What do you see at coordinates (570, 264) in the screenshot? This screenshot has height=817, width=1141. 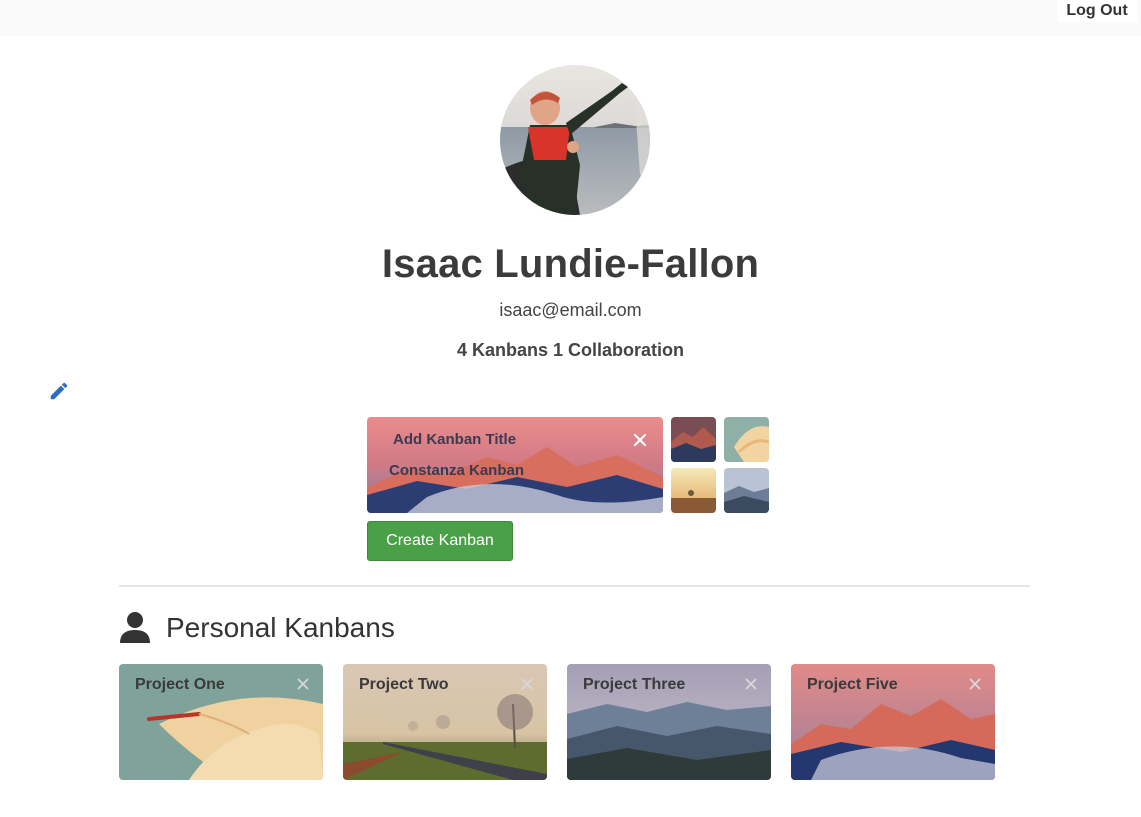 I see `profile-name: Isaac Lundie-Fallon` at bounding box center [570, 264].